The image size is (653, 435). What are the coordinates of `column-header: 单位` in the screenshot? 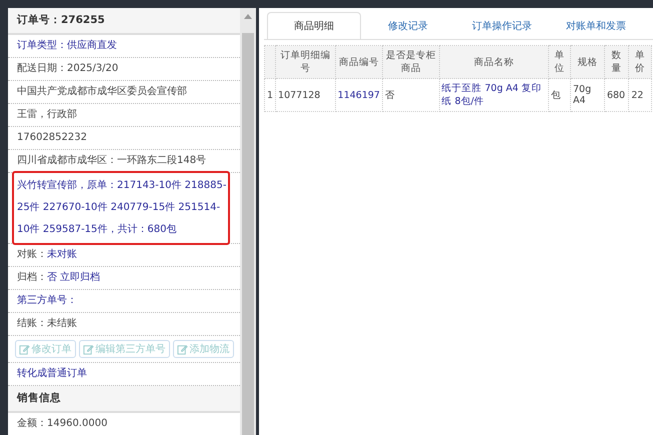 It's located at (559, 62).